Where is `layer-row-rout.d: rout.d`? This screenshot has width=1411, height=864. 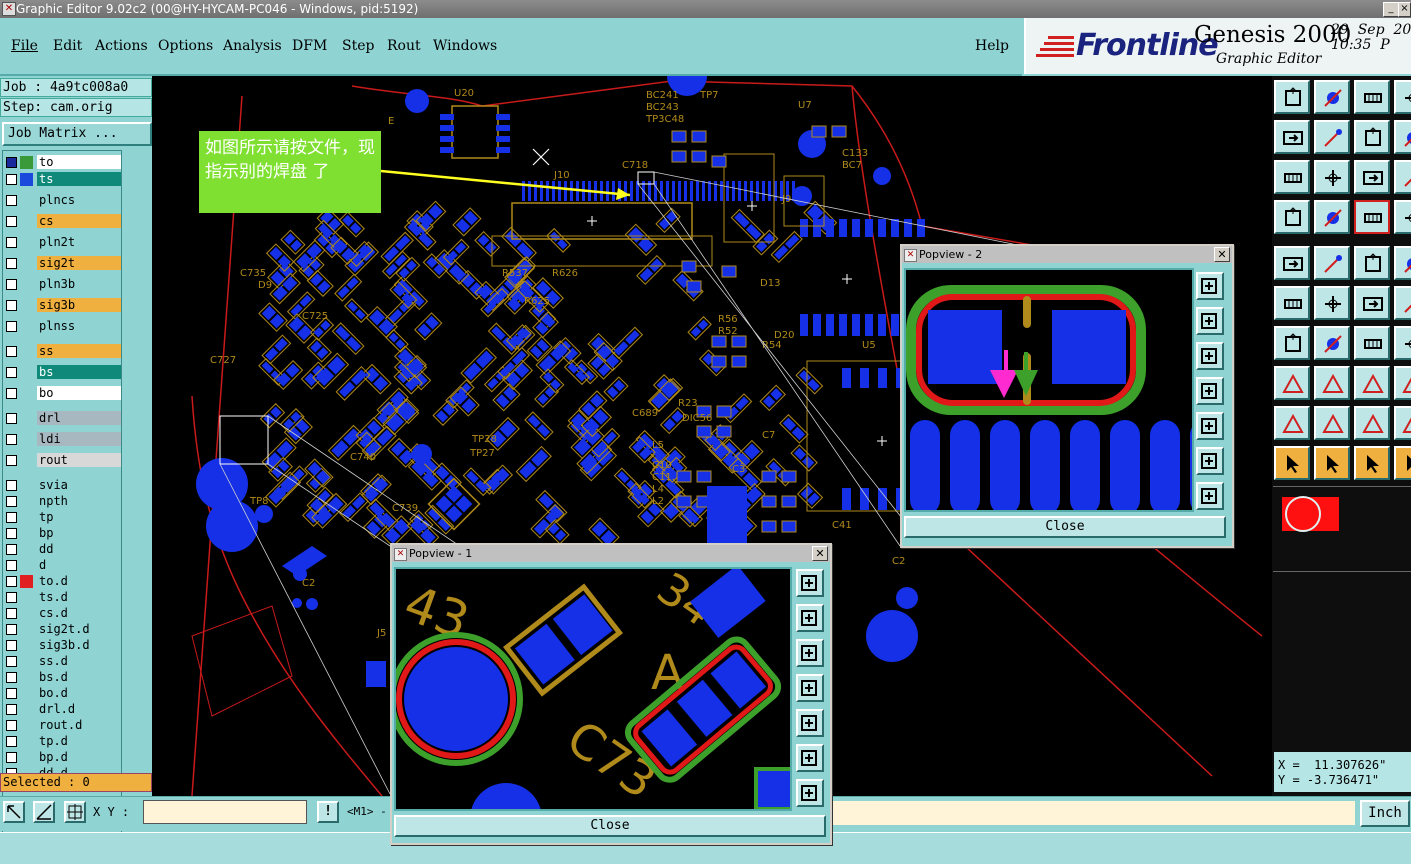 layer-row-rout.d: rout.d is located at coordinates (62, 725).